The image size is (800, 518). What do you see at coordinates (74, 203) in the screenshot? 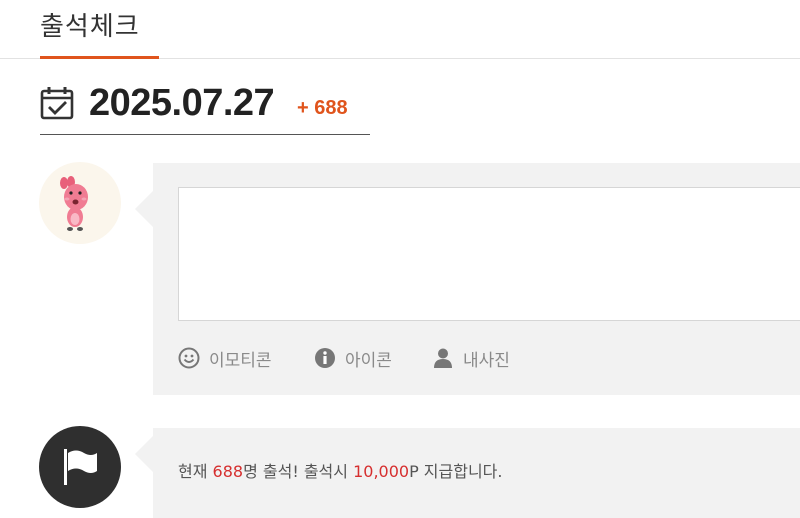
I see `pink-character-icon` at bounding box center [74, 203].